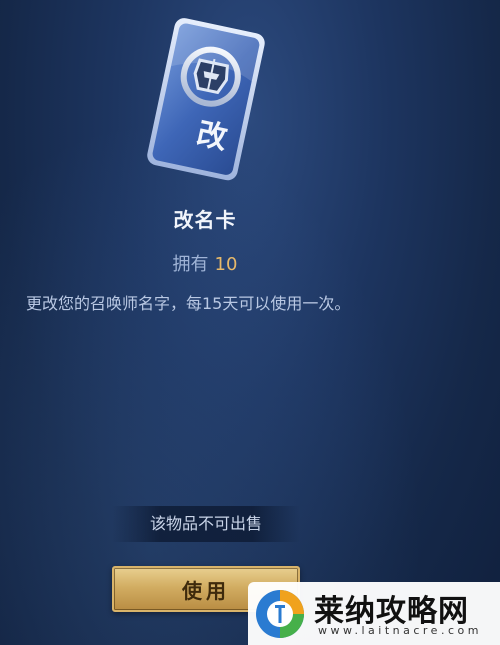 The image size is (500, 645). What do you see at coordinates (280, 614) in the screenshot?
I see `site-logo-icon` at bounding box center [280, 614].